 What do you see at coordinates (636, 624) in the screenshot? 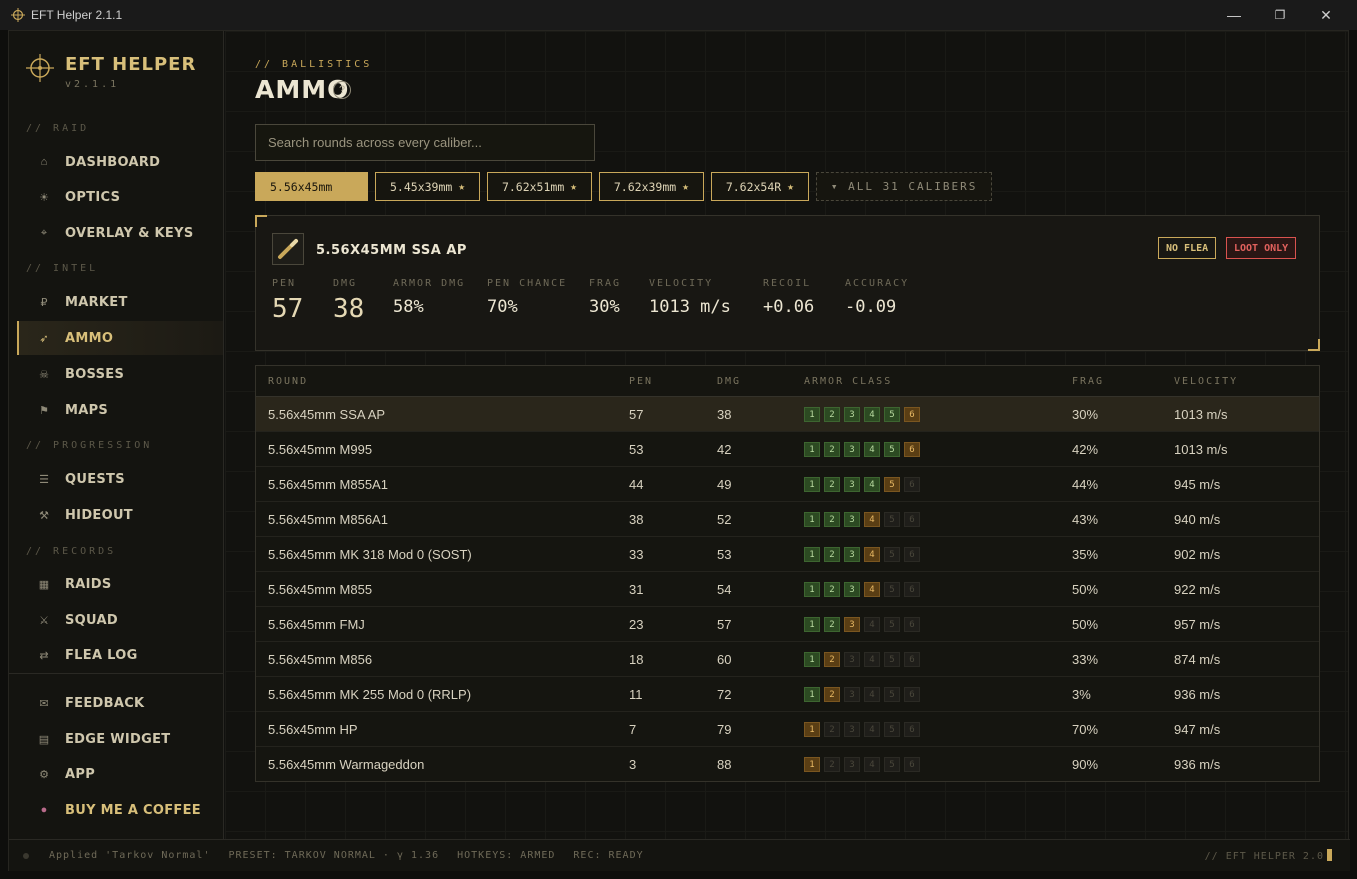
I see `pen-cell: 23` at bounding box center [636, 624].